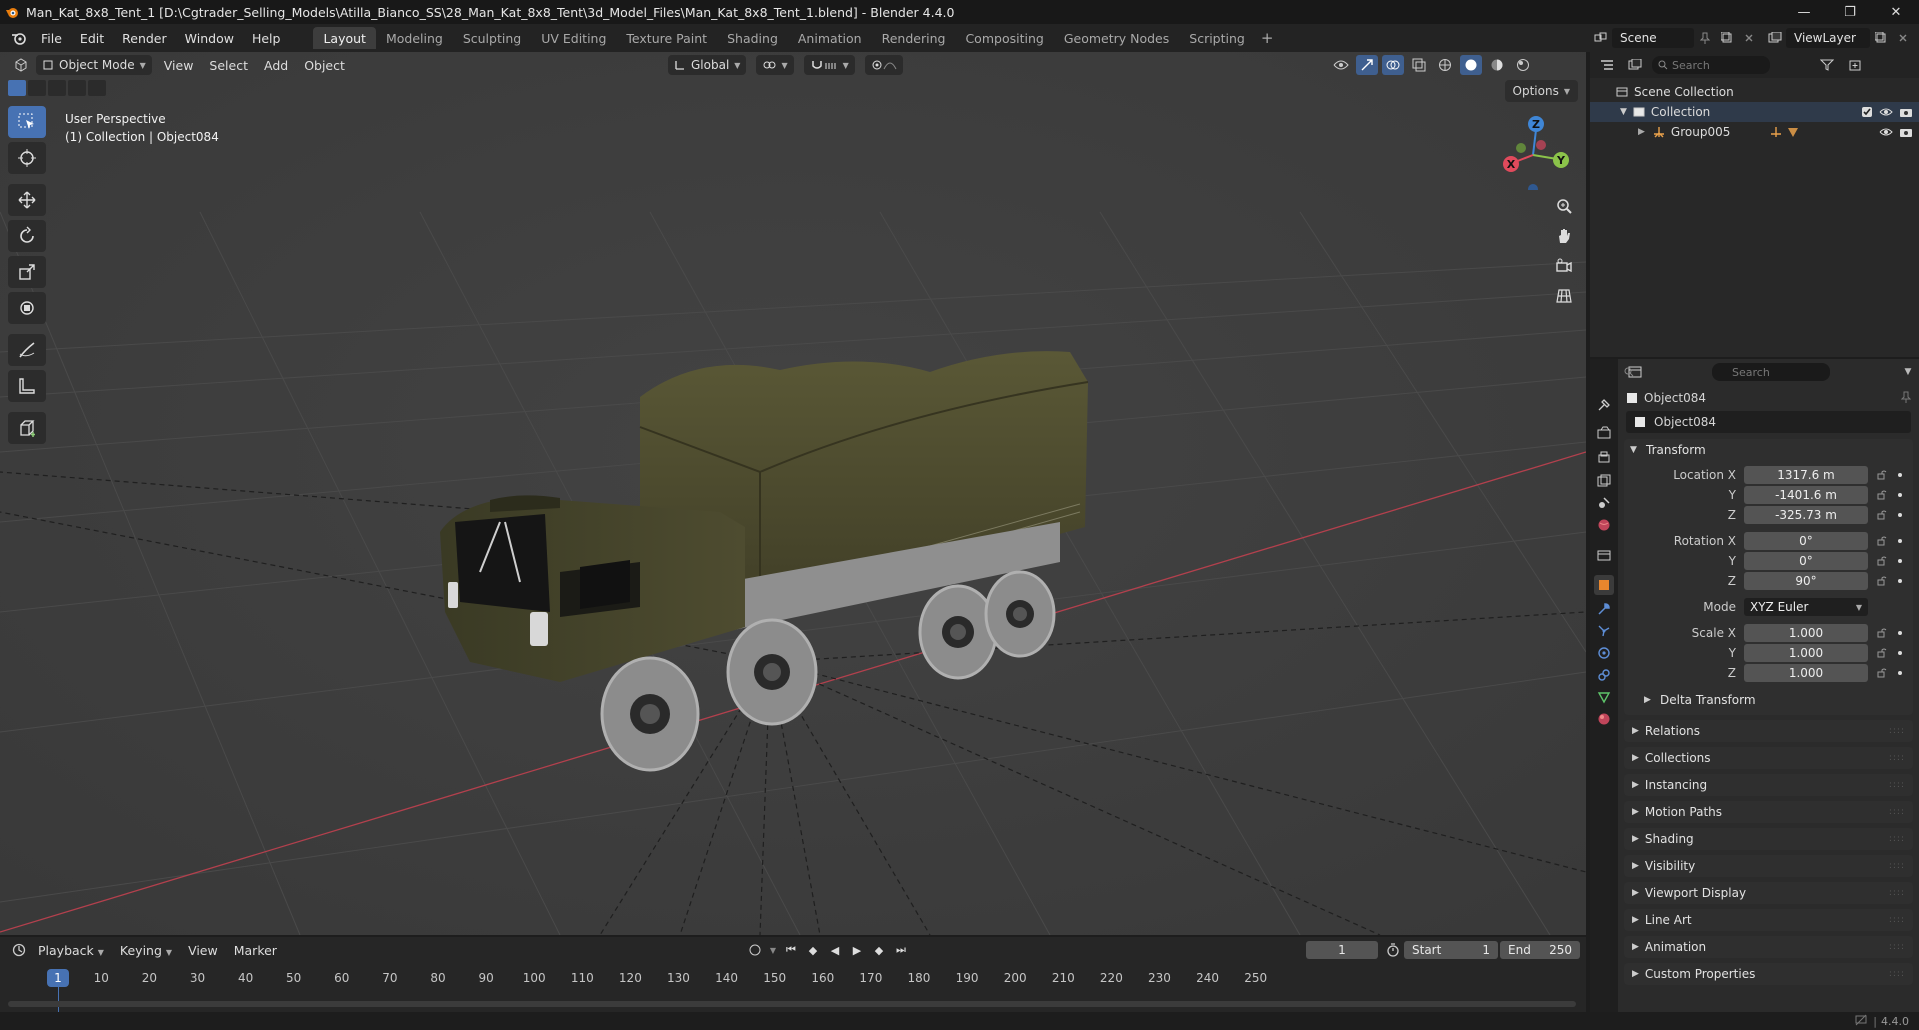 The height and width of the screenshot is (1030, 1919). What do you see at coordinates (1116, 38) in the screenshot?
I see `tab-geometry-nodes: Geometry Nodes` at bounding box center [1116, 38].